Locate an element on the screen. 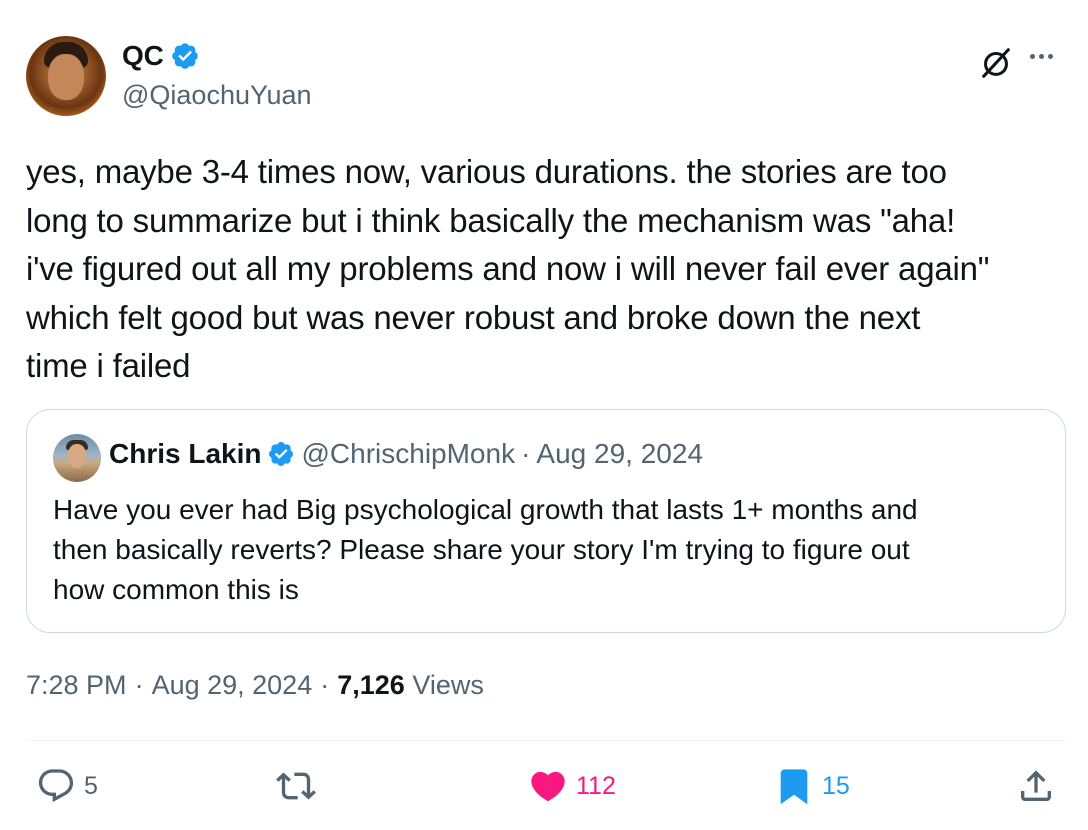  like-button: 112 is located at coordinates (572, 786).